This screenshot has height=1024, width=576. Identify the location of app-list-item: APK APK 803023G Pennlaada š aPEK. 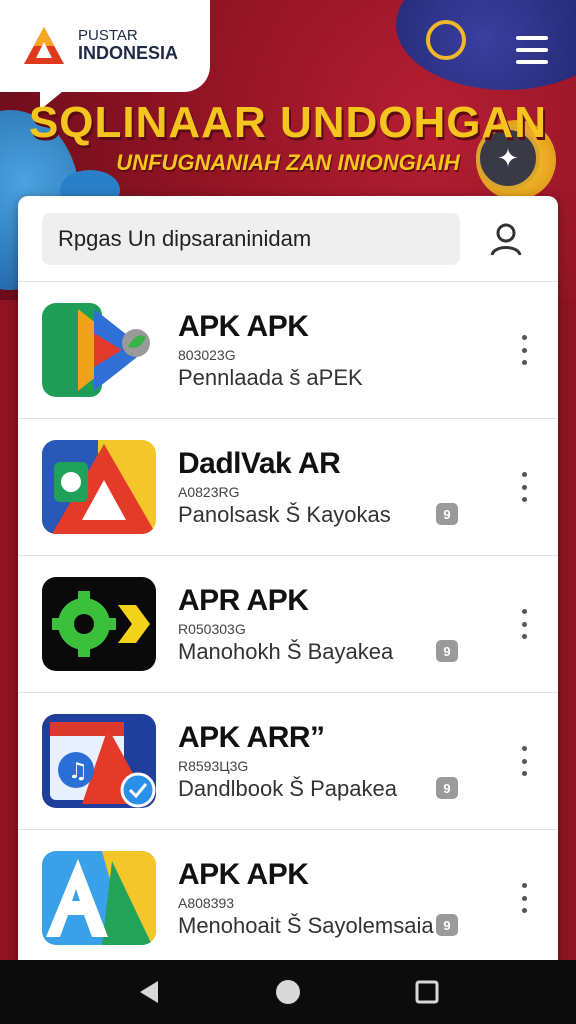
(288, 350).